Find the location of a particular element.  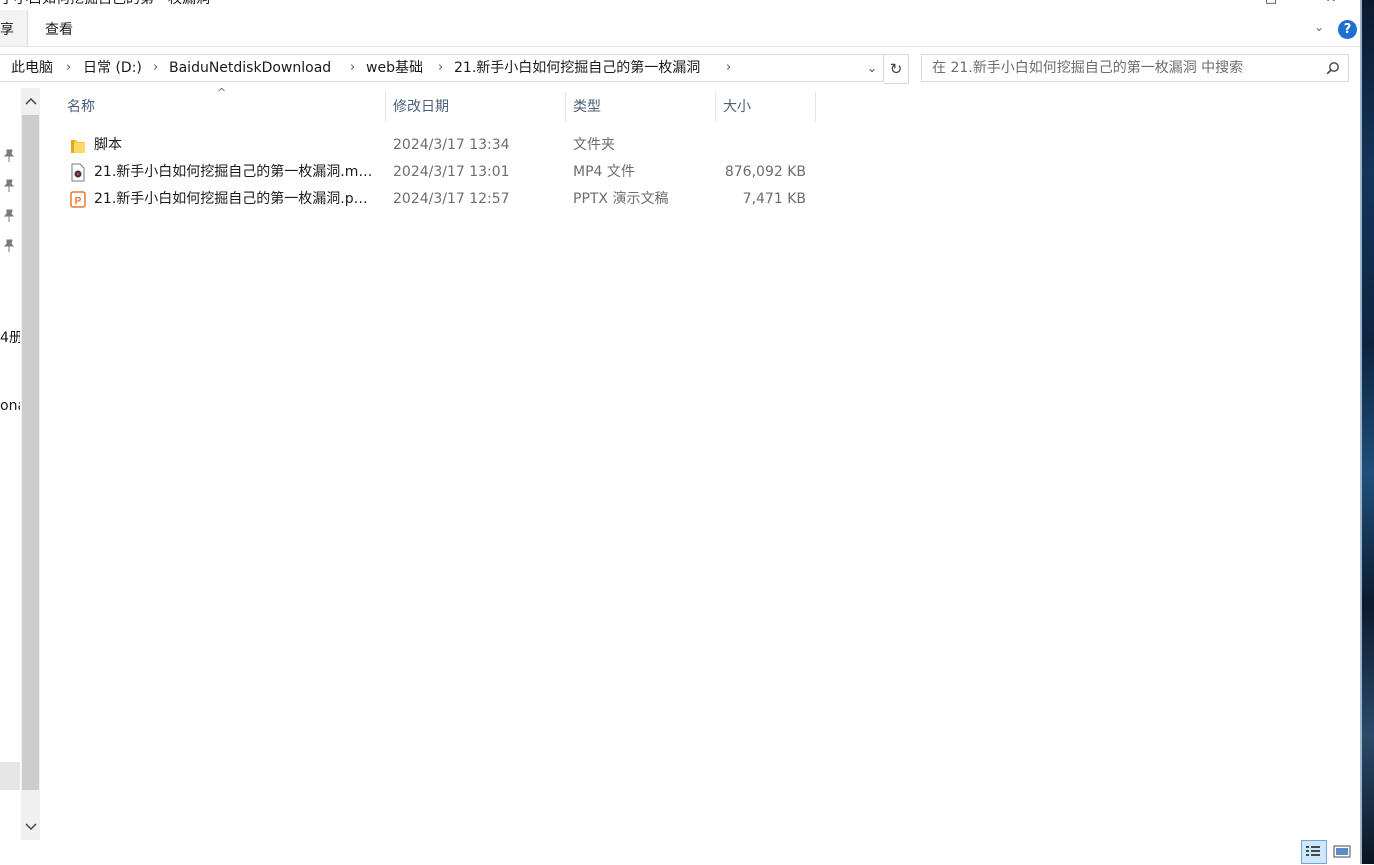

thumbnails-view-icon is located at coordinates (1342, 851).